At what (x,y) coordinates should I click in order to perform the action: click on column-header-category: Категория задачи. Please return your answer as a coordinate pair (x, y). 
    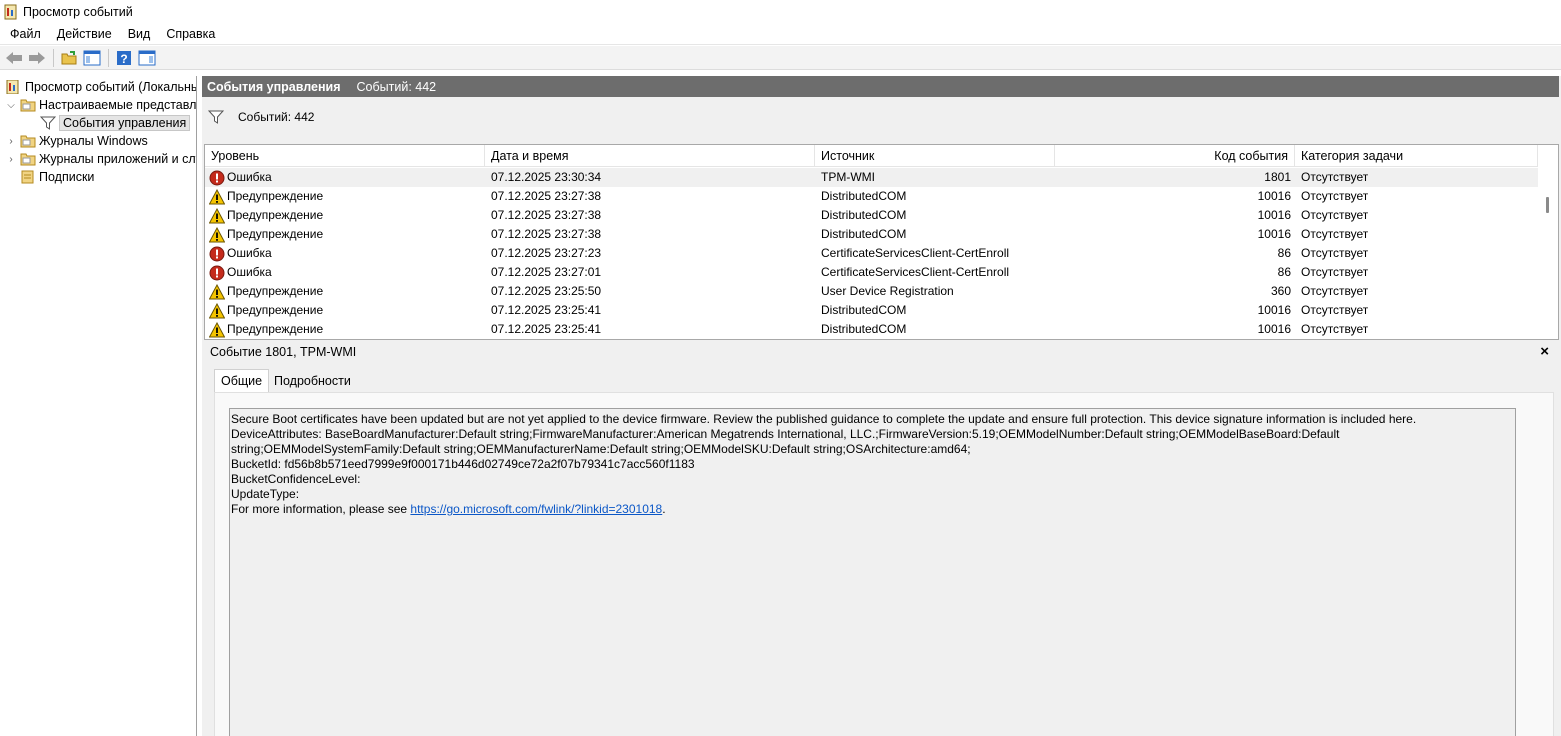
    Looking at the image, I should click on (1416, 156).